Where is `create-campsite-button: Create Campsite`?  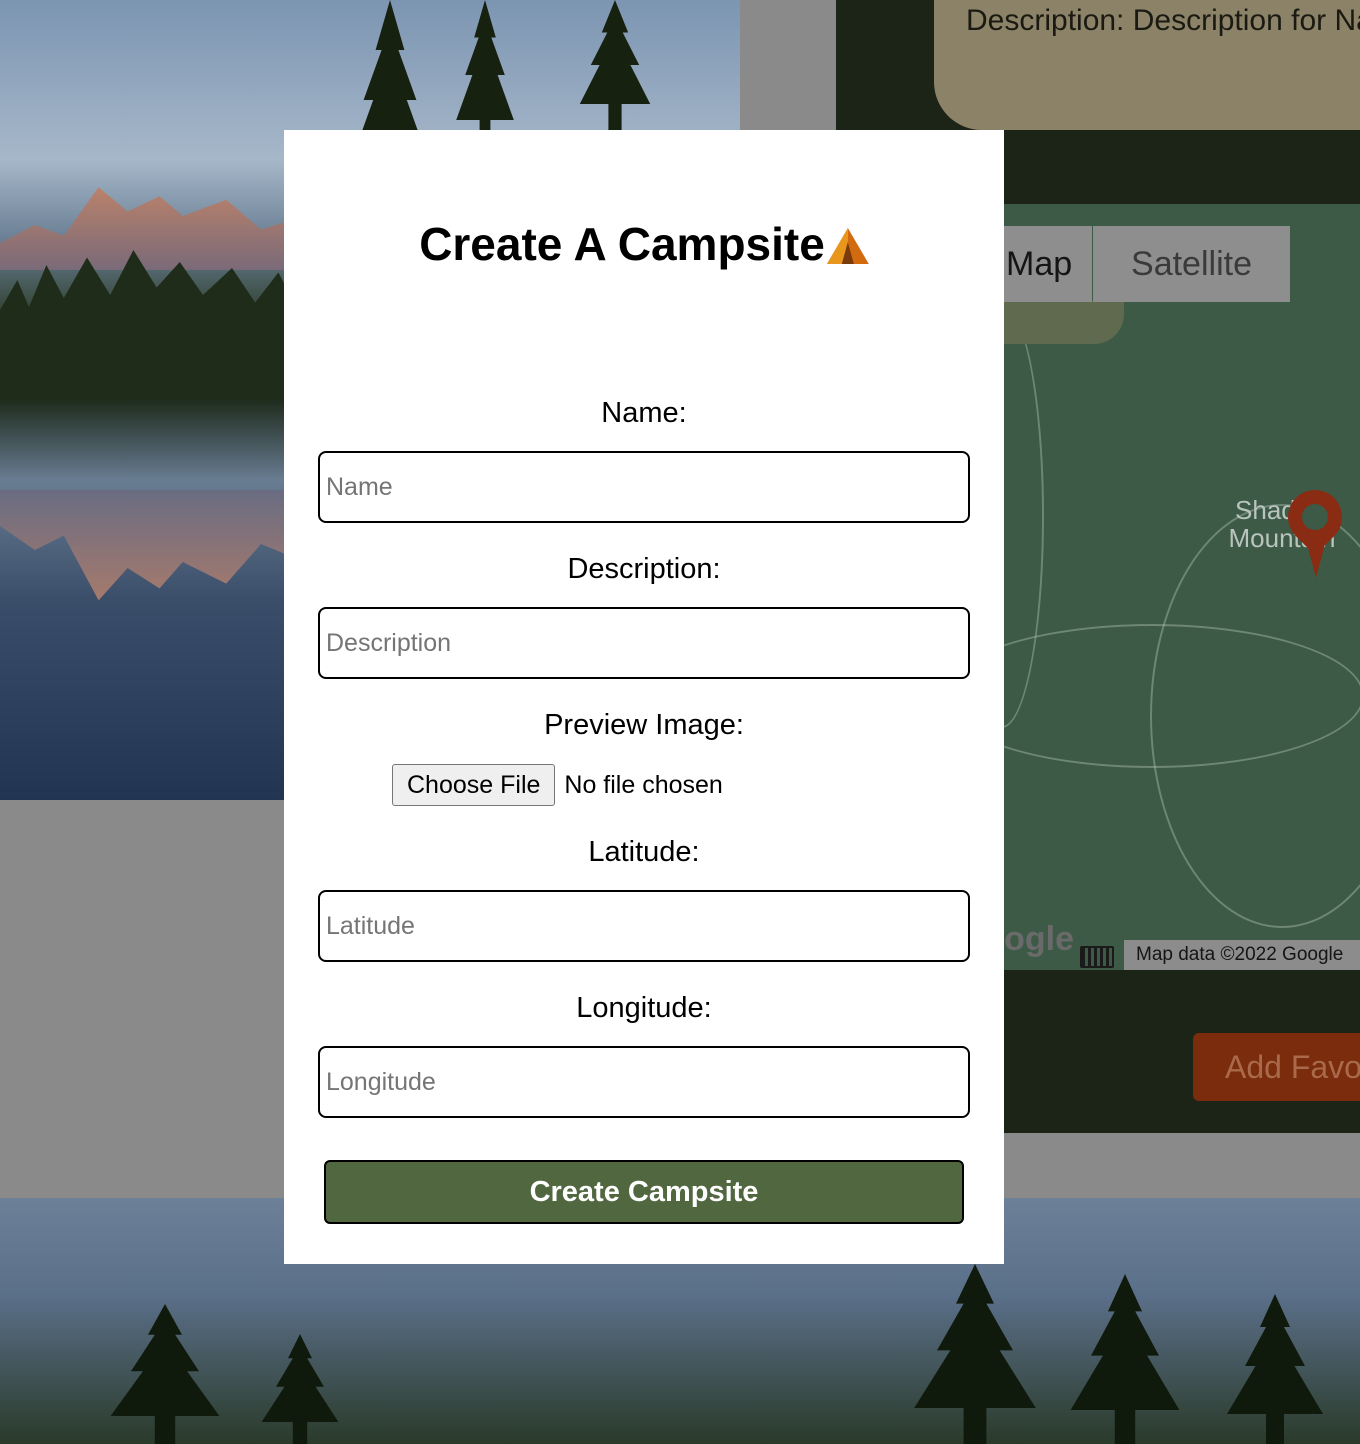 create-campsite-button: Create Campsite is located at coordinates (644, 1192).